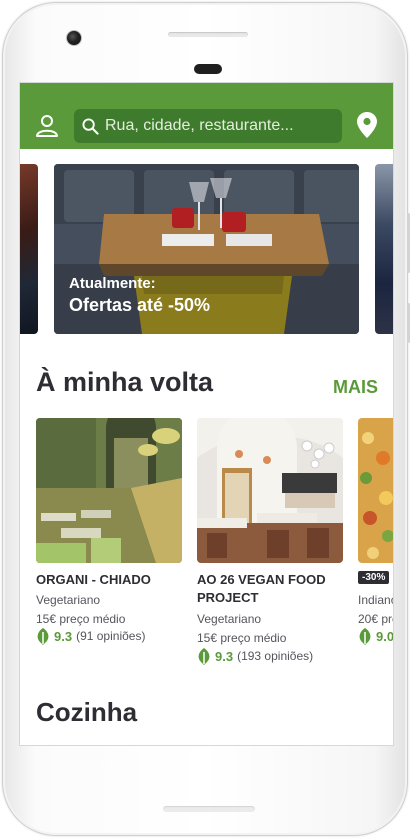 The image size is (412, 840). What do you see at coordinates (206, 249) in the screenshot?
I see `carousel-banner-offers: Atualmente: Ofertas até -50%` at bounding box center [206, 249].